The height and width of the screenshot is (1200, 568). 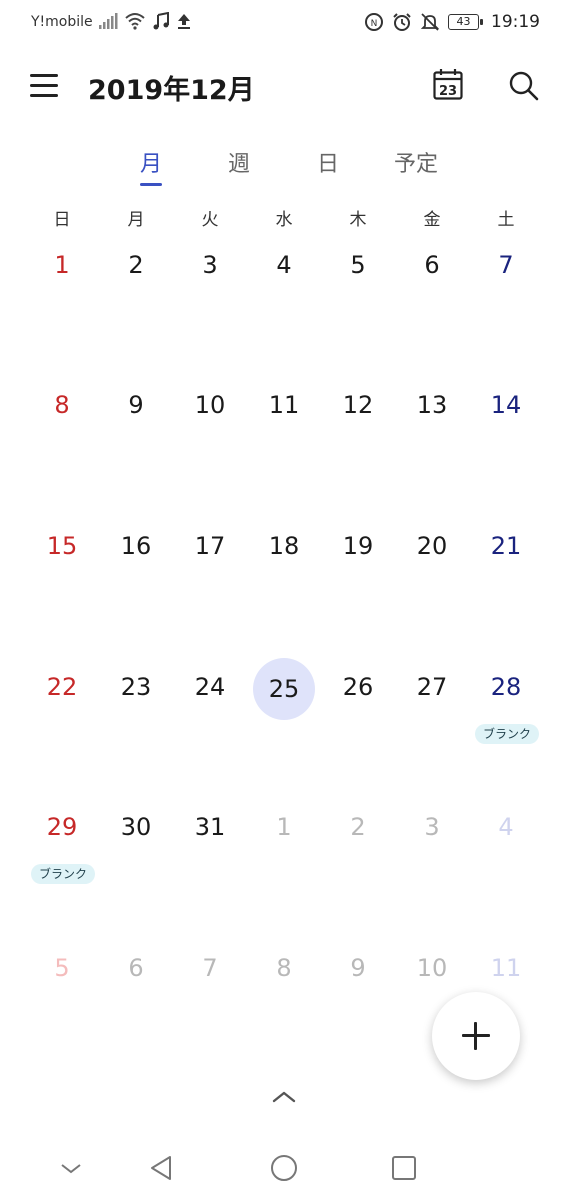 I want to click on chevron-down-icon, so click(x=71, y=1168).